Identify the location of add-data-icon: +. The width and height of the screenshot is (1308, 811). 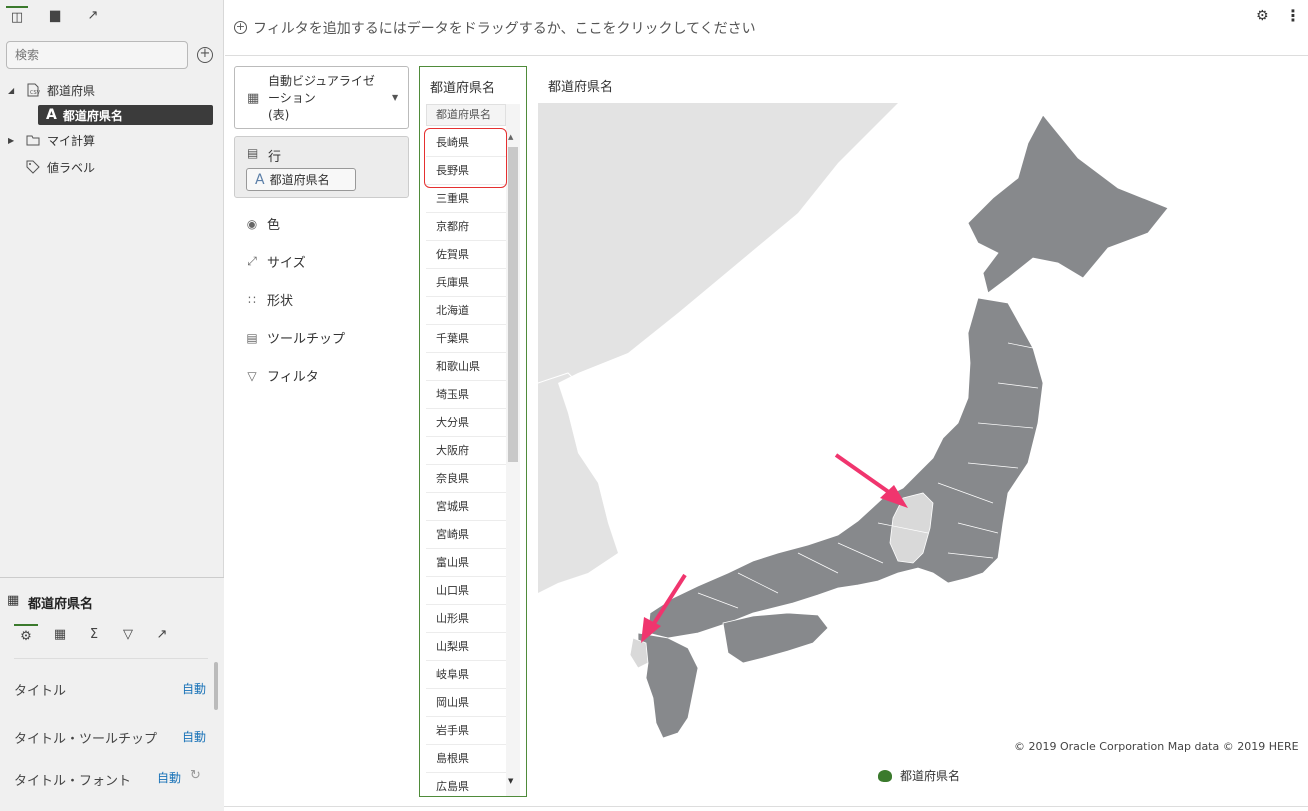
(205, 55).